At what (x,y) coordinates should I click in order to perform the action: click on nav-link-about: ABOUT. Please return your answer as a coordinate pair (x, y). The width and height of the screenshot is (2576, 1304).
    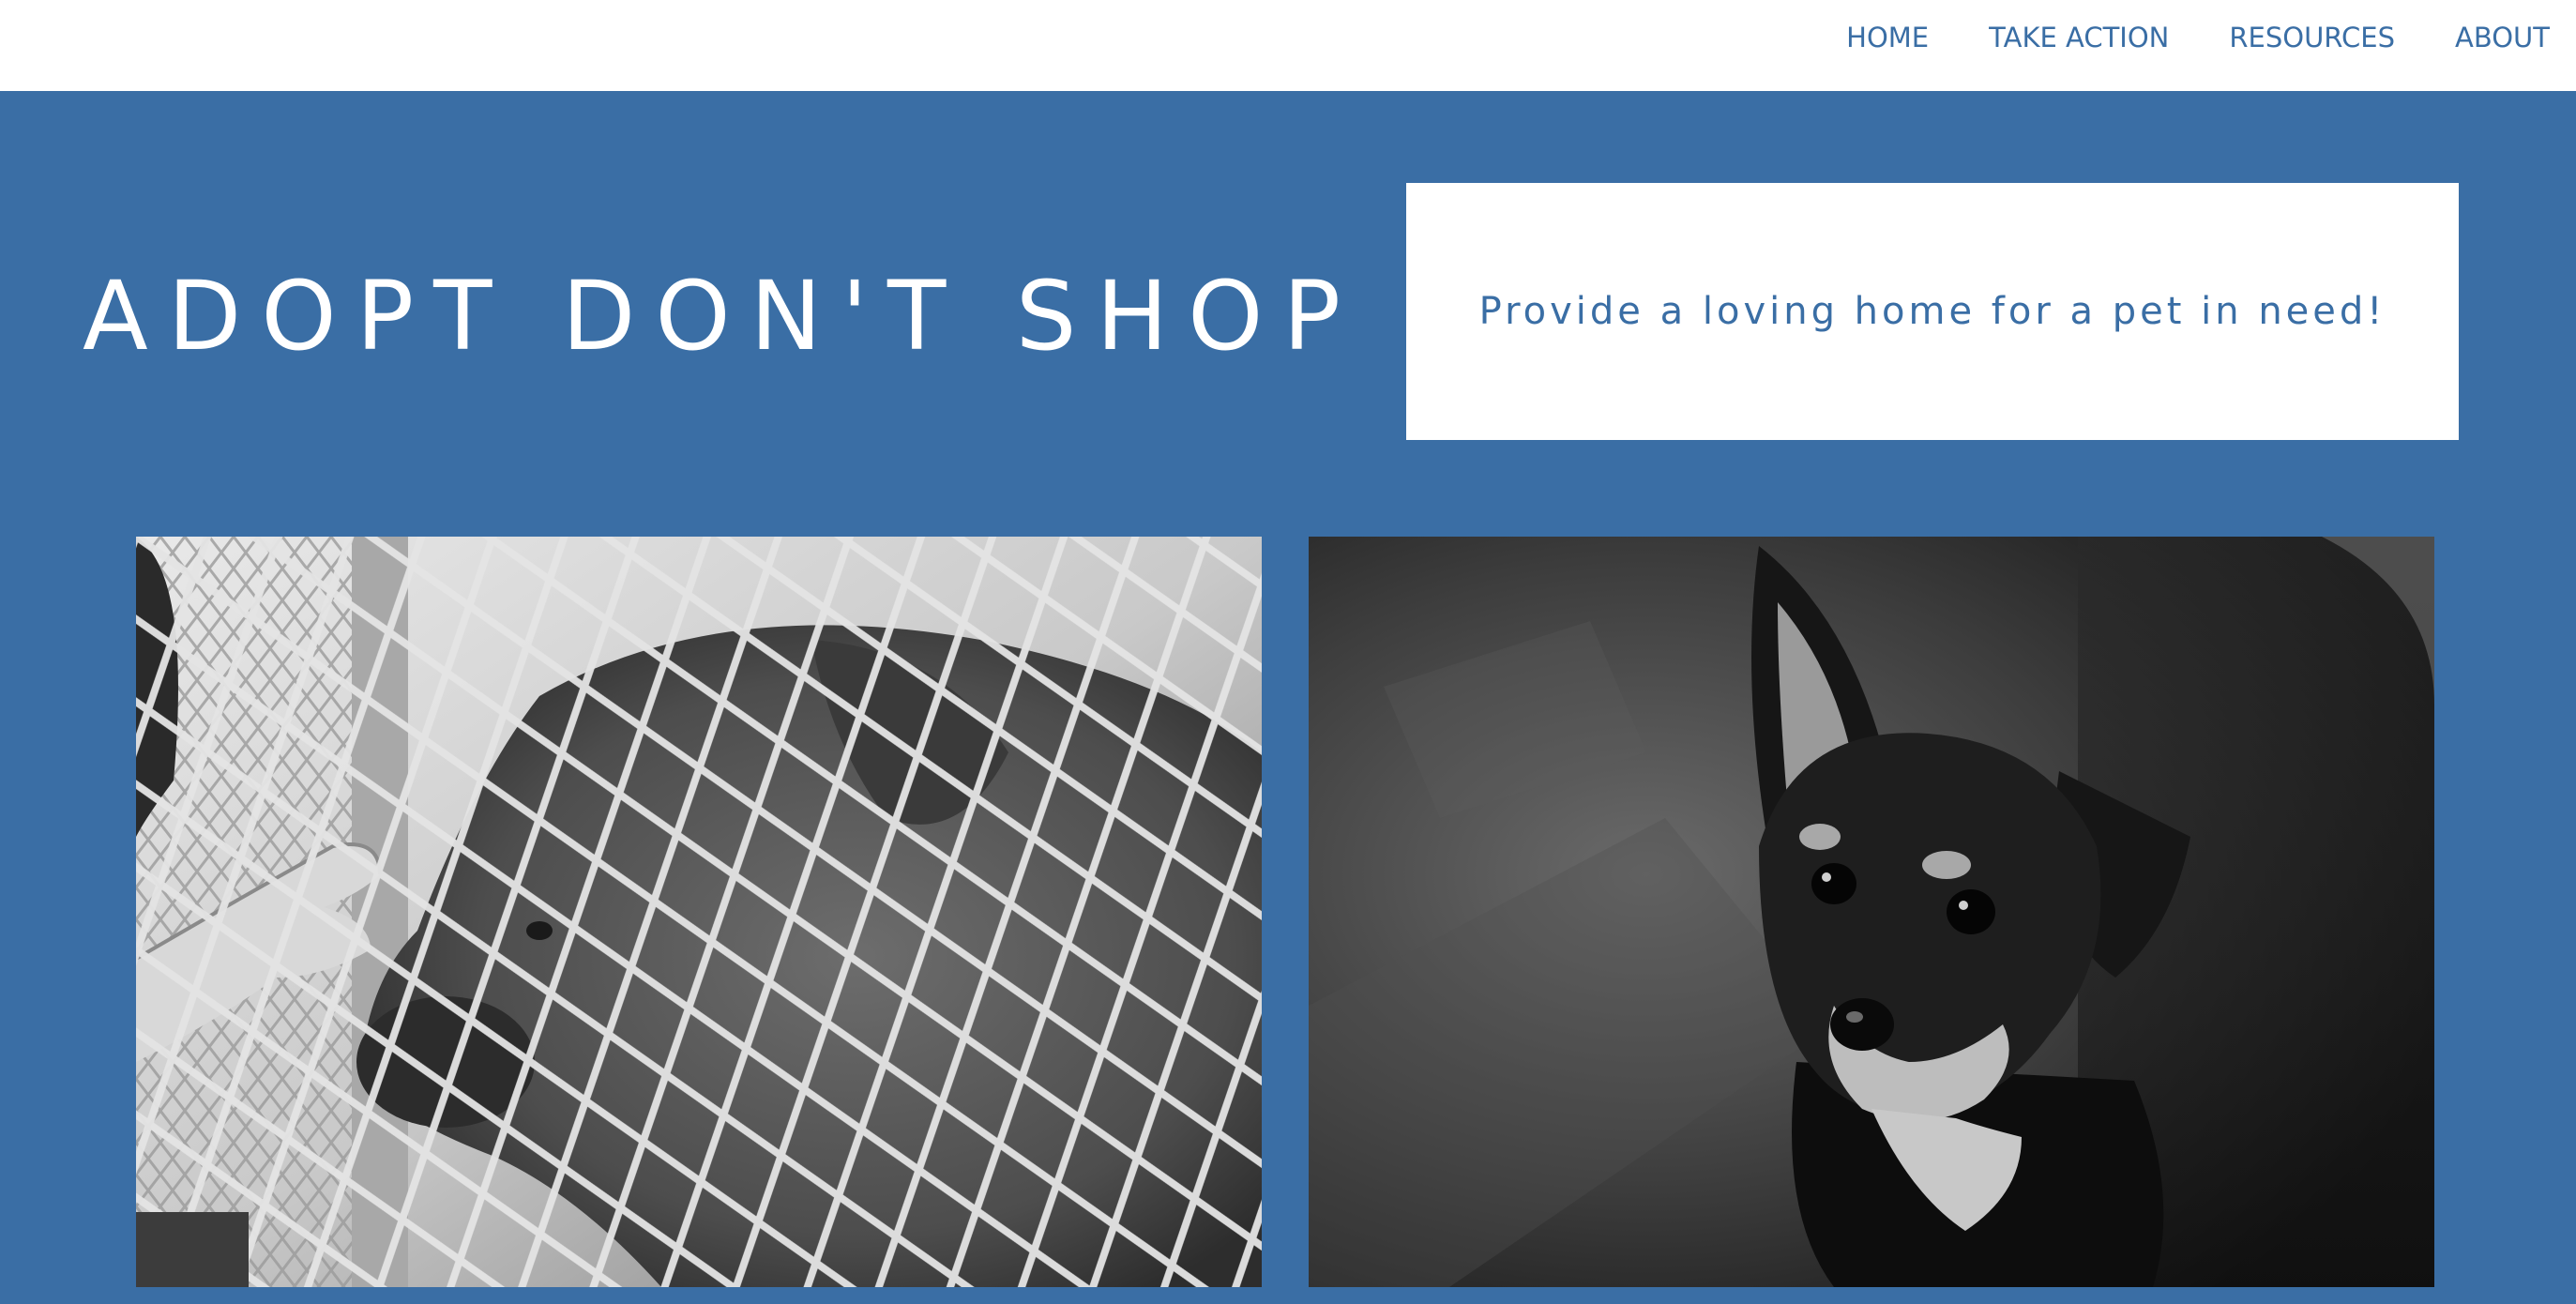
    Looking at the image, I should click on (2503, 37).